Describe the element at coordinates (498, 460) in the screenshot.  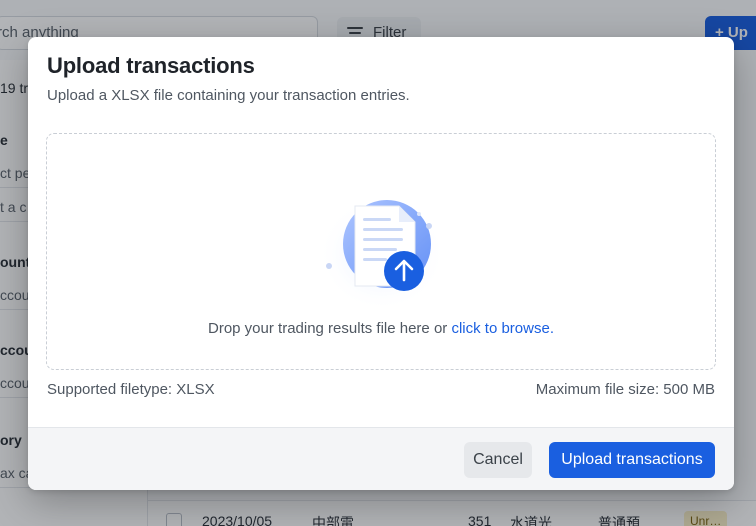
I see `cancel-button: Cancel` at that location.